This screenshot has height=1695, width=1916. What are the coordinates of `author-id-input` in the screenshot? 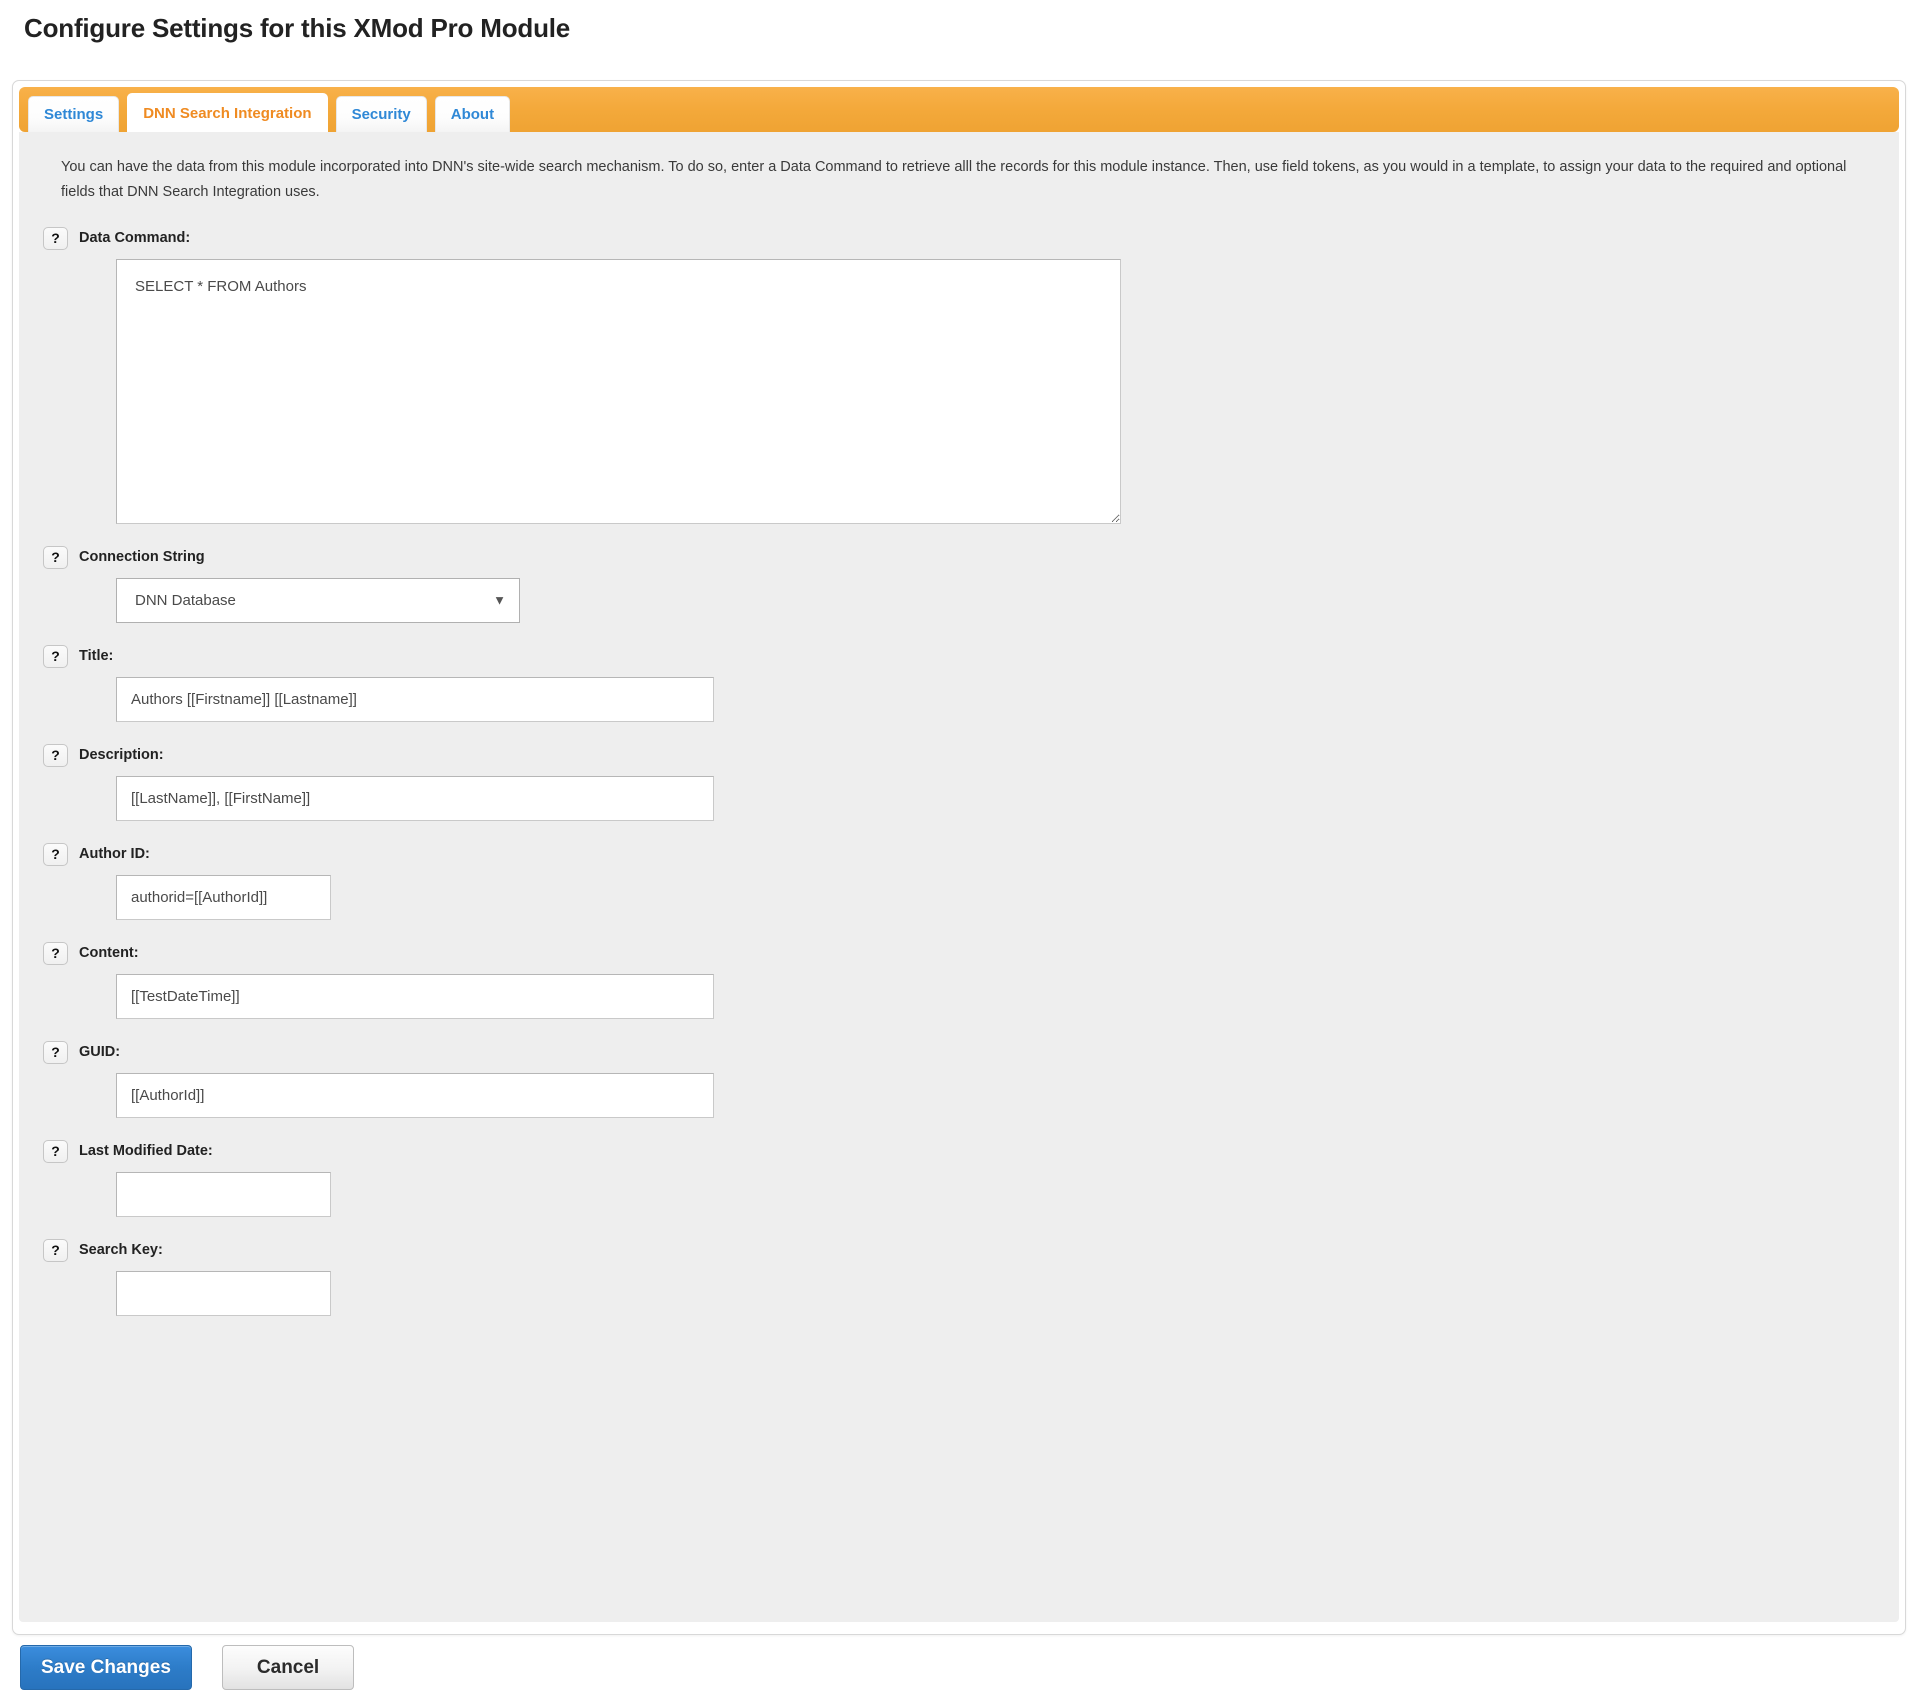 It's located at (223, 897).